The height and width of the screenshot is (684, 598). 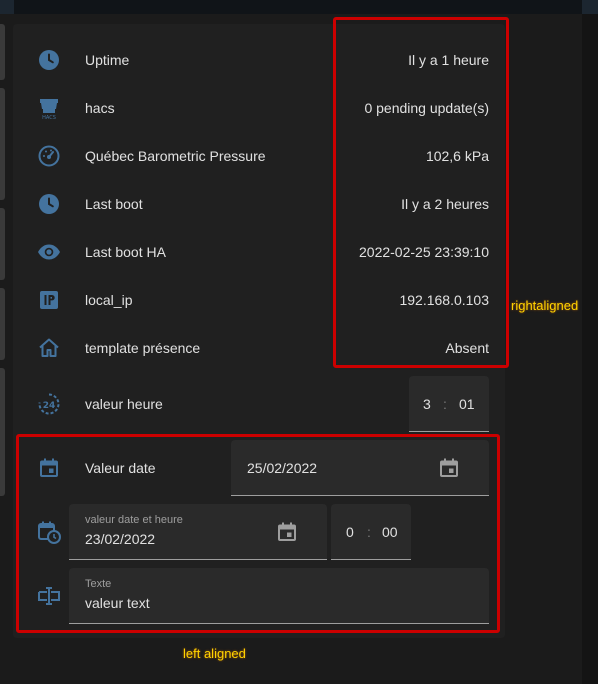 What do you see at coordinates (214, 653) in the screenshot?
I see `annotation-label-left: left aligned` at bounding box center [214, 653].